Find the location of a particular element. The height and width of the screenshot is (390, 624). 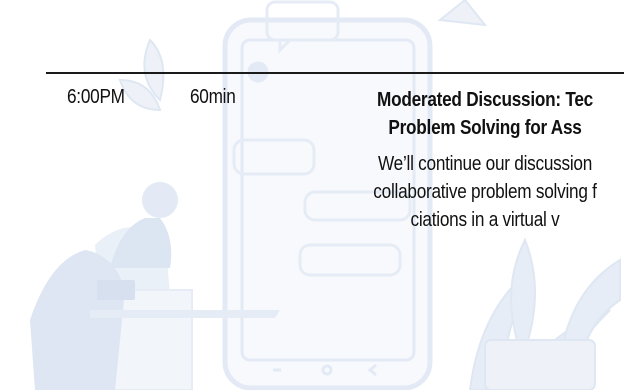

session-description-line-2: collaborative problem solving f is located at coordinates (485, 192).